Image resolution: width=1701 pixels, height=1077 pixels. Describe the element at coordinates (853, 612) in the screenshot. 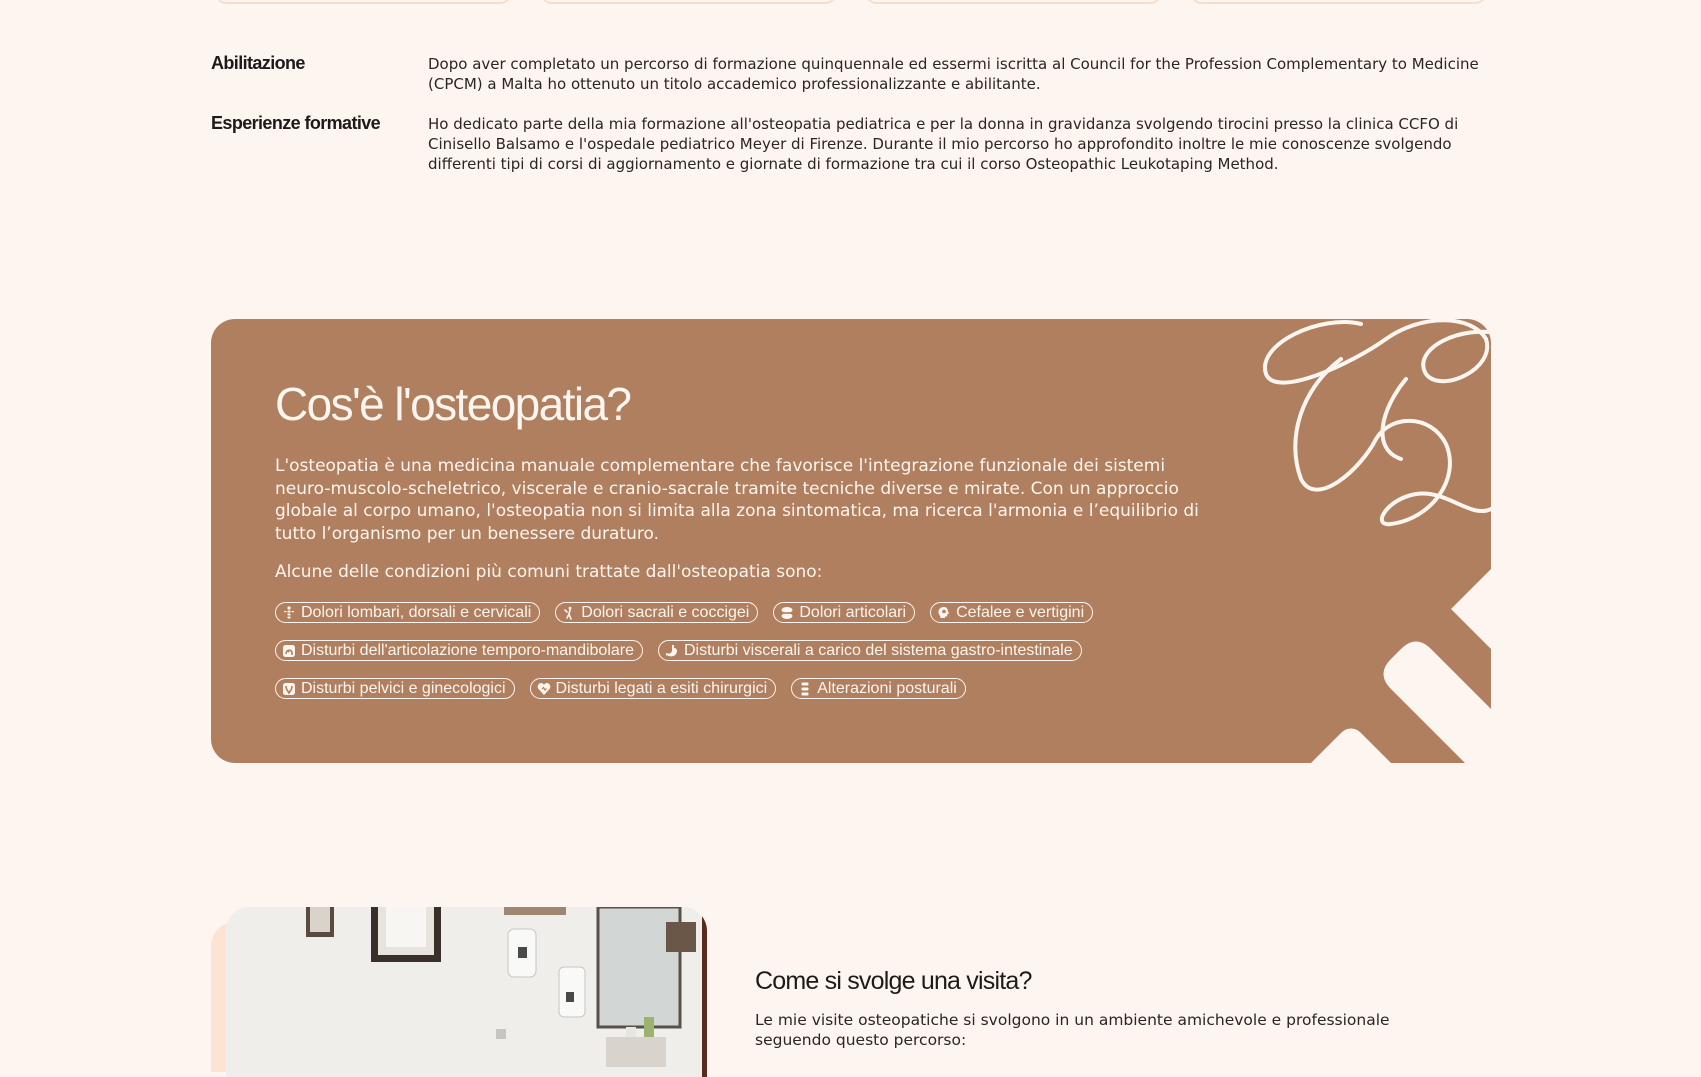

I see `condition-label: Dolori articolari` at that location.